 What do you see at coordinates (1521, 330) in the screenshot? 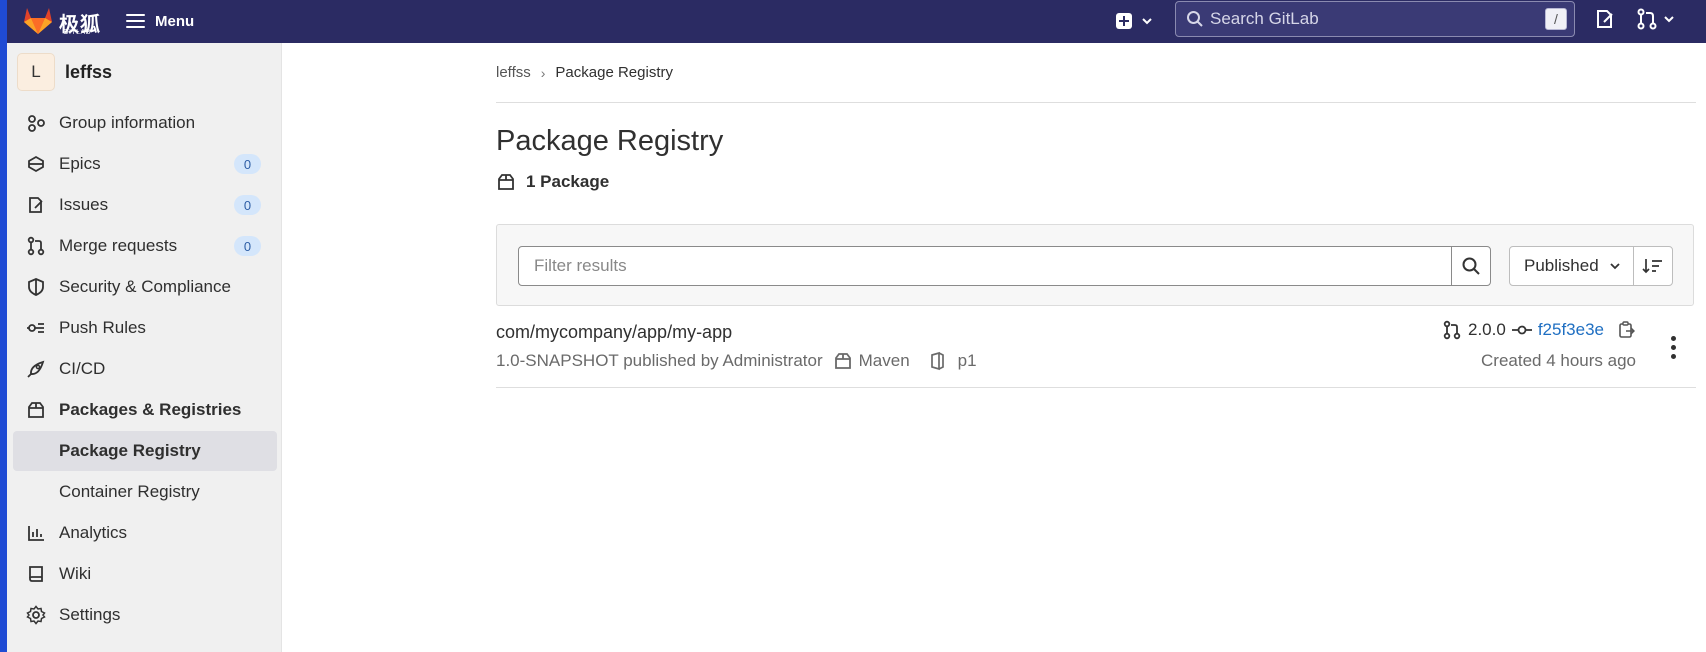
I see `commit-icon` at bounding box center [1521, 330].